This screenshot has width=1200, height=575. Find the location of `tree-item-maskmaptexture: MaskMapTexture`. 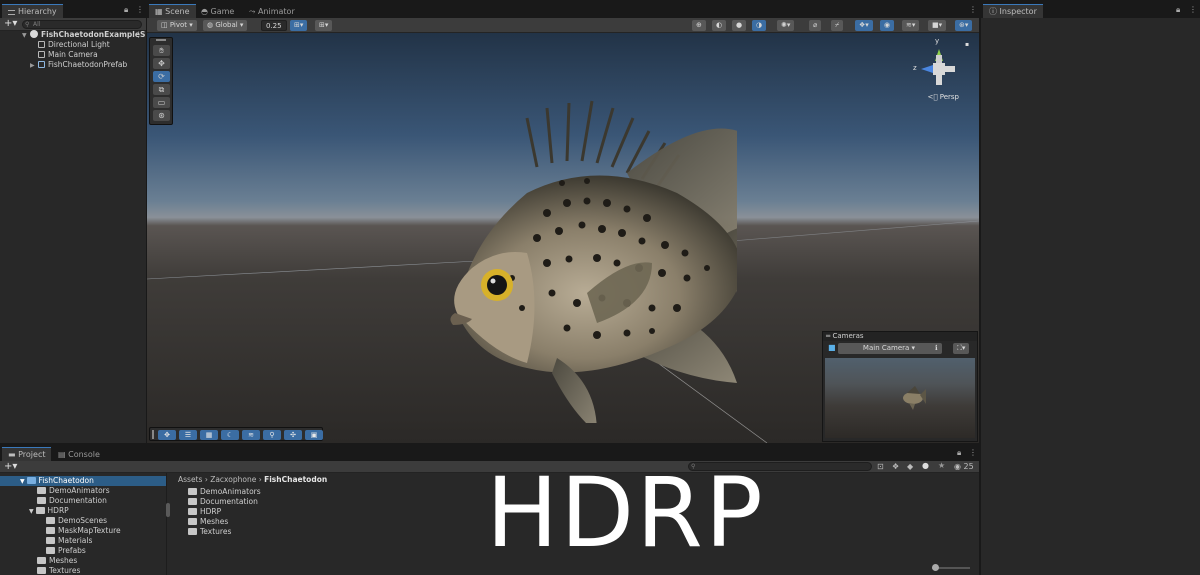

tree-item-maskmaptexture: MaskMapTexture is located at coordinates (83, 531).